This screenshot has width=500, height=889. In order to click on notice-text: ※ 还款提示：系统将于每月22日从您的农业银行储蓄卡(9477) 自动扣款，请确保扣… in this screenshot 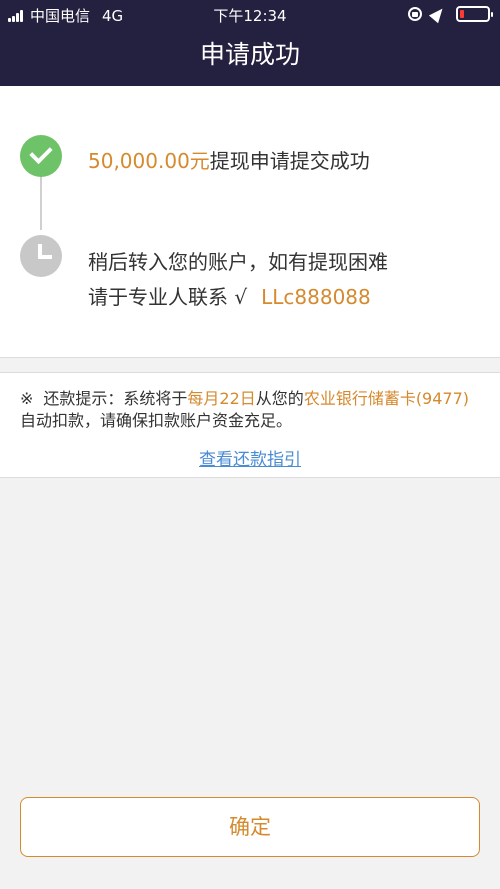, I will do `click(251, 410)`.